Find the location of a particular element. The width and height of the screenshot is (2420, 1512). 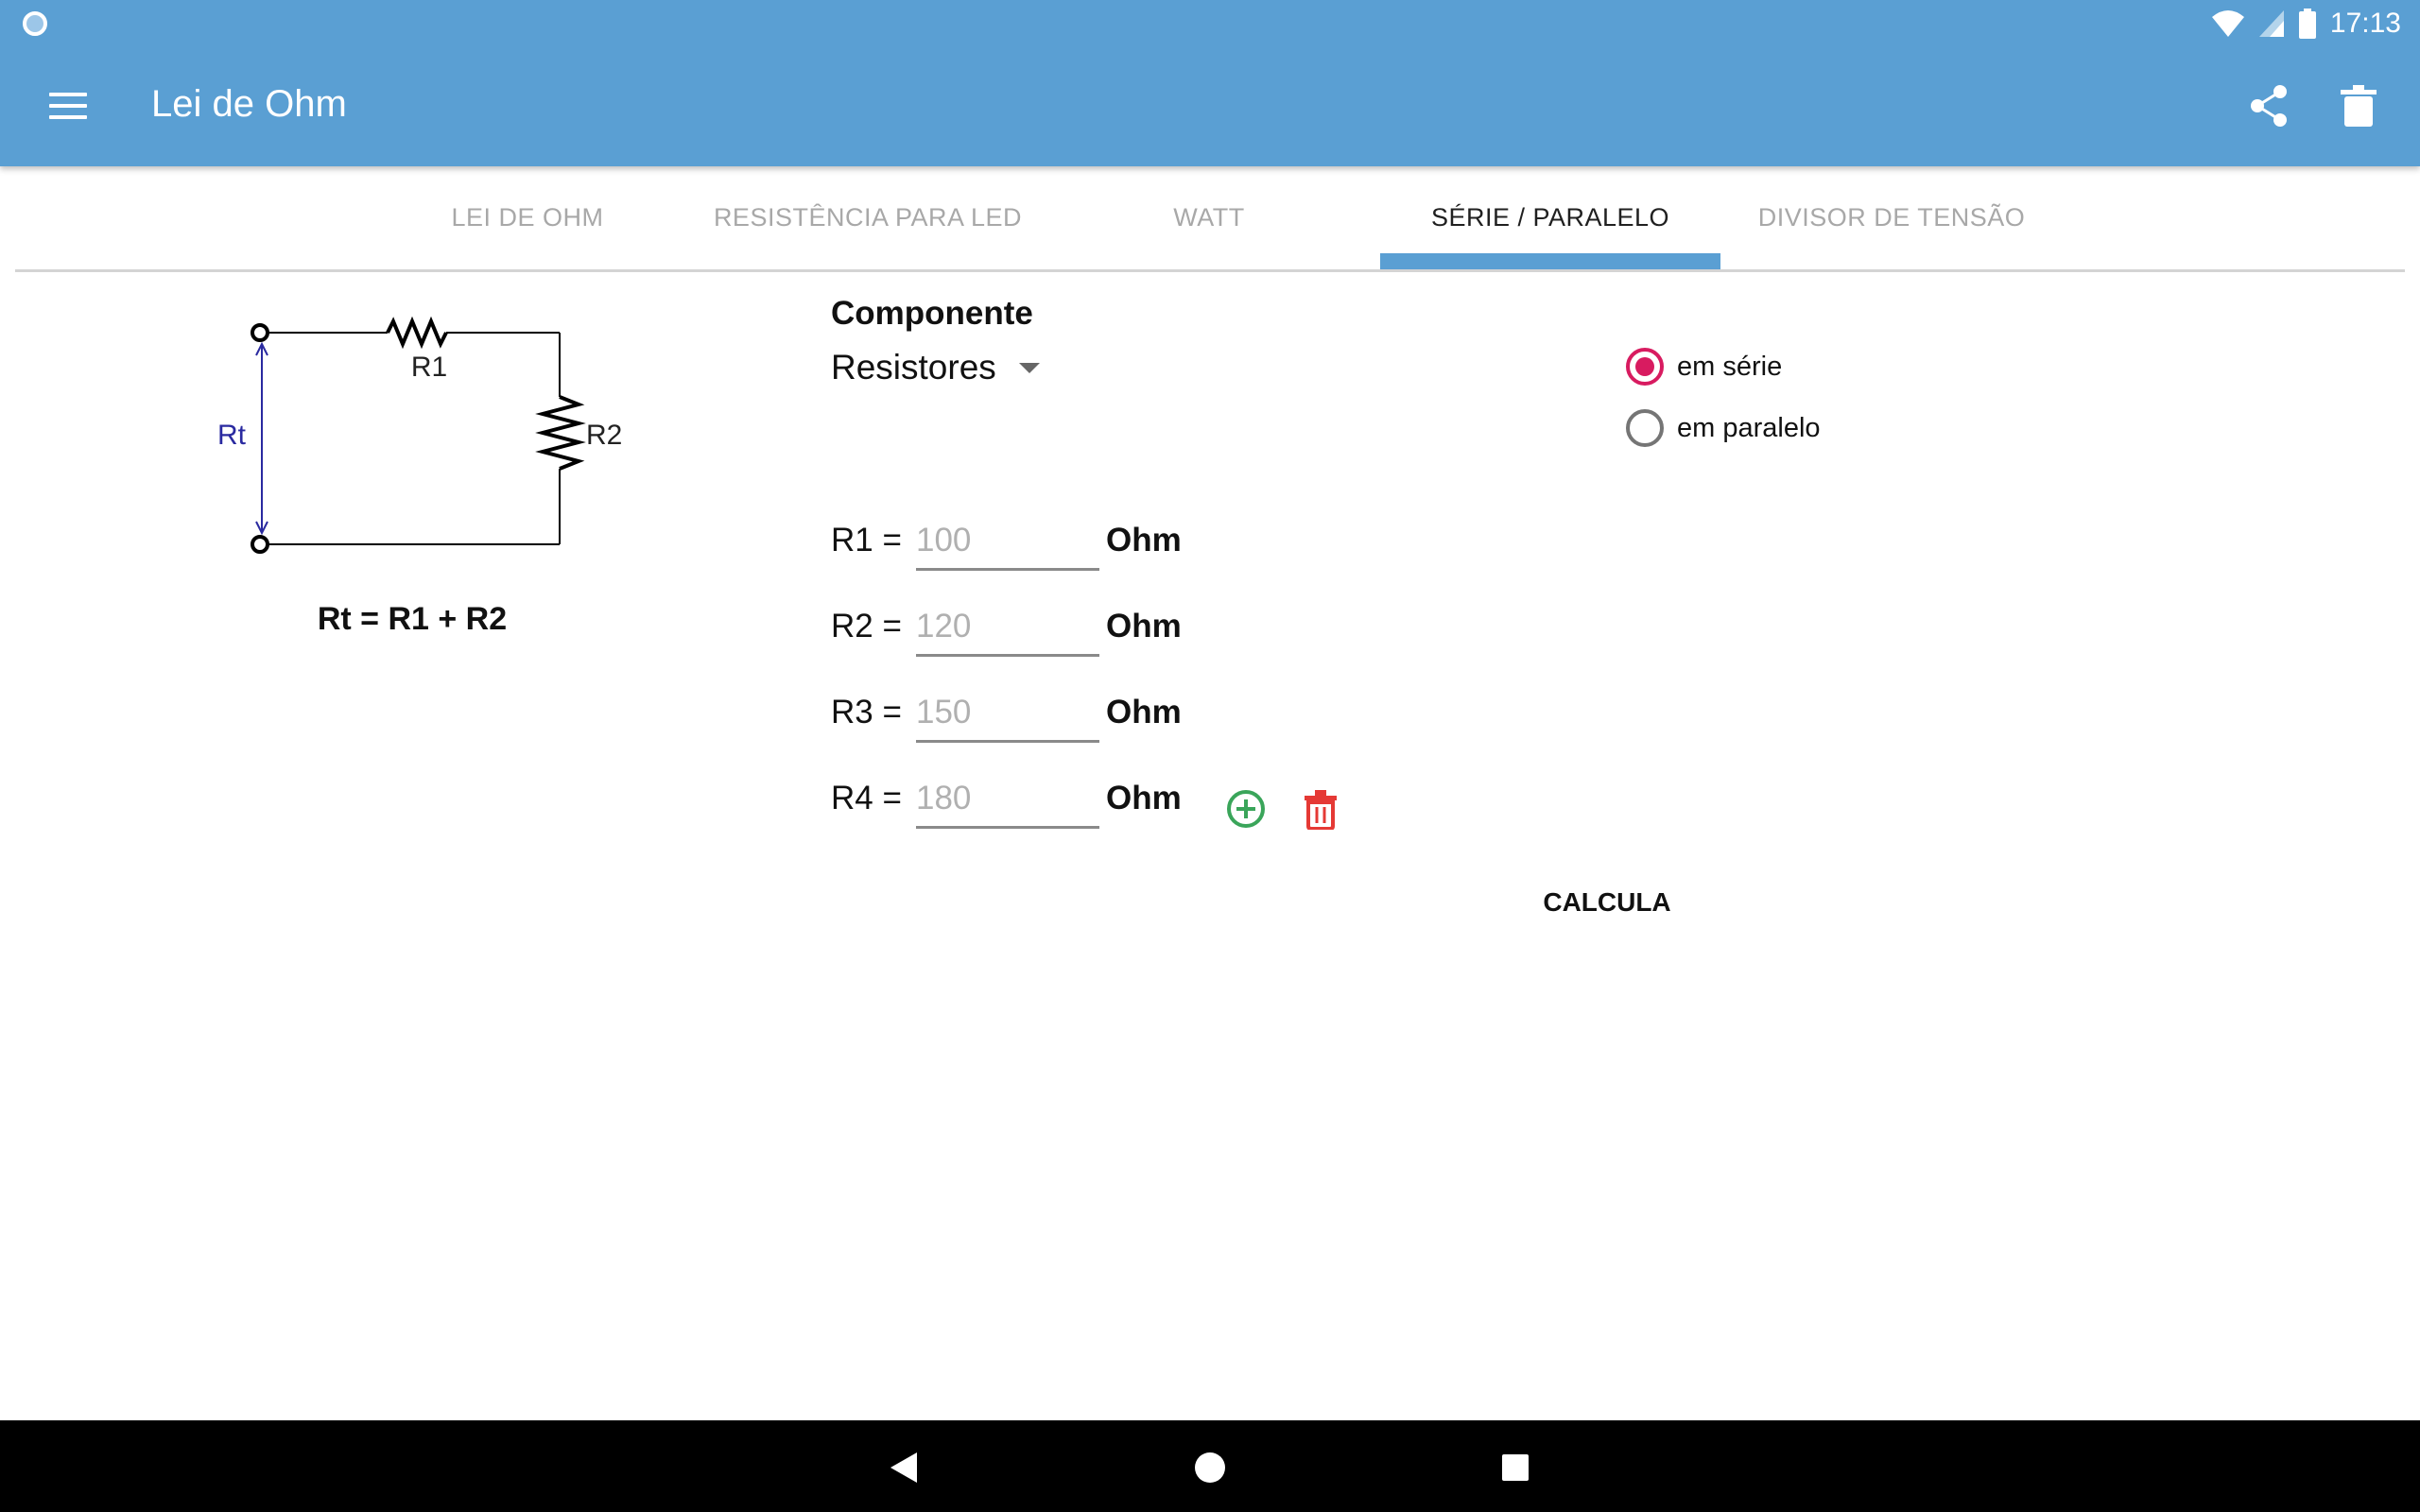

dropdown-arrow-icon is located at coordinates (1029, 367).